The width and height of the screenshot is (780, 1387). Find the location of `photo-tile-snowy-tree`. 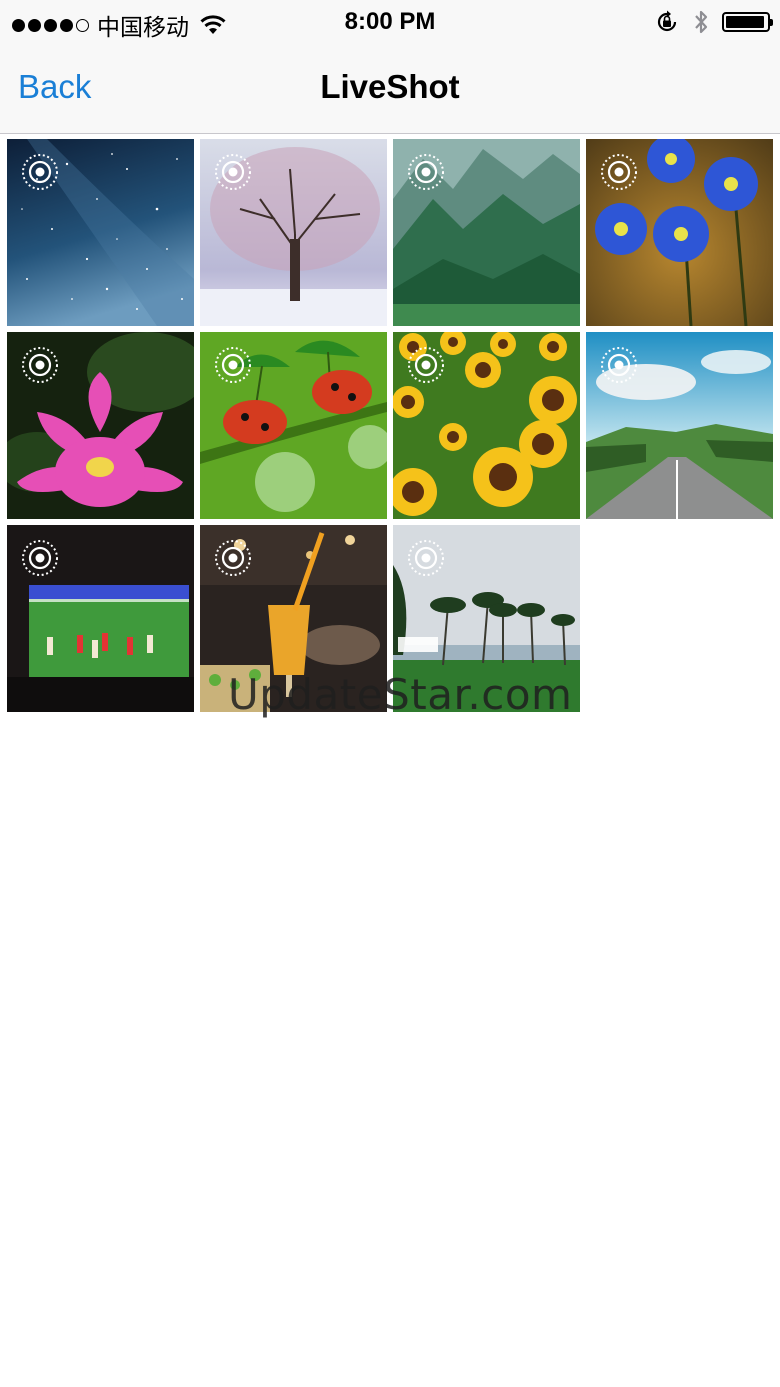

photo-tile-snowy-tree is located at coordinates (293, 232).